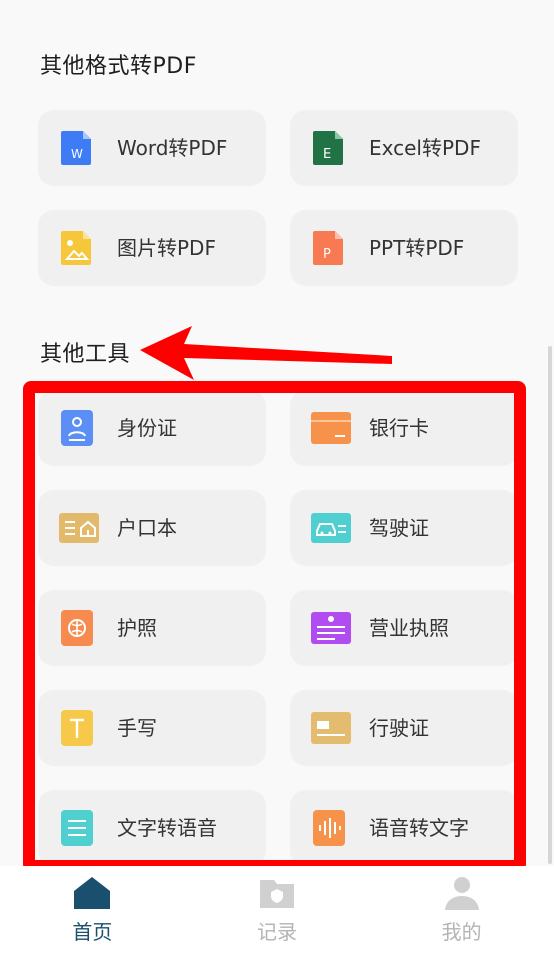 The width and height of the screenshot is (554, 953). I want to click on bottom-navigation: 首页 记录 我的, so click(277, 909).